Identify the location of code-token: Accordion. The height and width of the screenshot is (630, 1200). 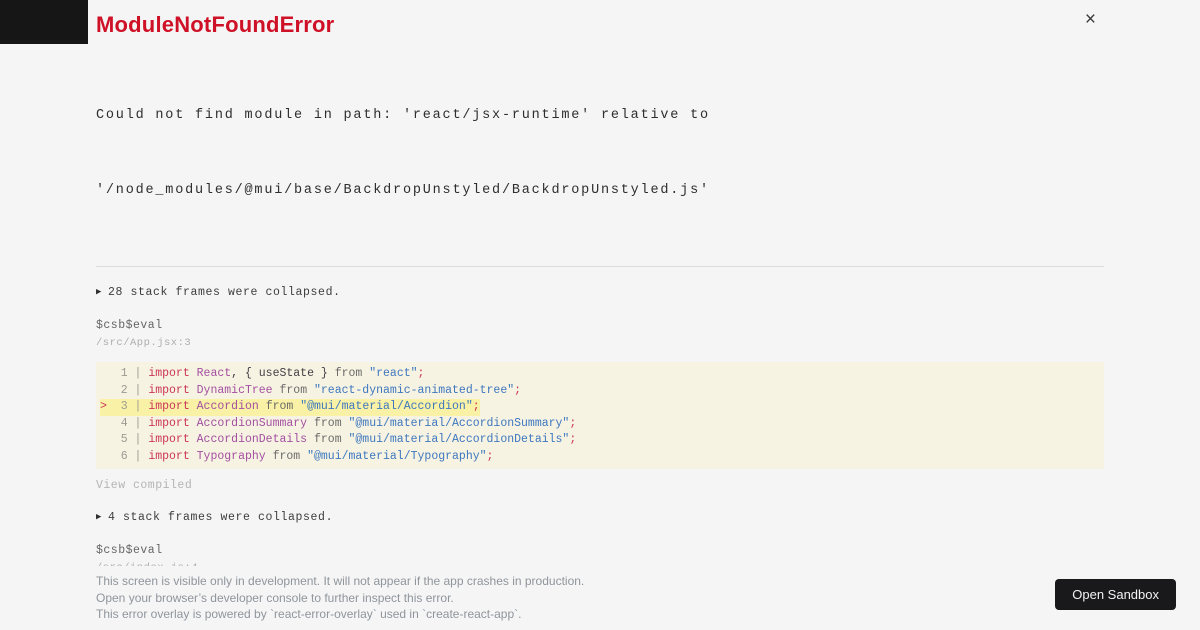
(227, 406).